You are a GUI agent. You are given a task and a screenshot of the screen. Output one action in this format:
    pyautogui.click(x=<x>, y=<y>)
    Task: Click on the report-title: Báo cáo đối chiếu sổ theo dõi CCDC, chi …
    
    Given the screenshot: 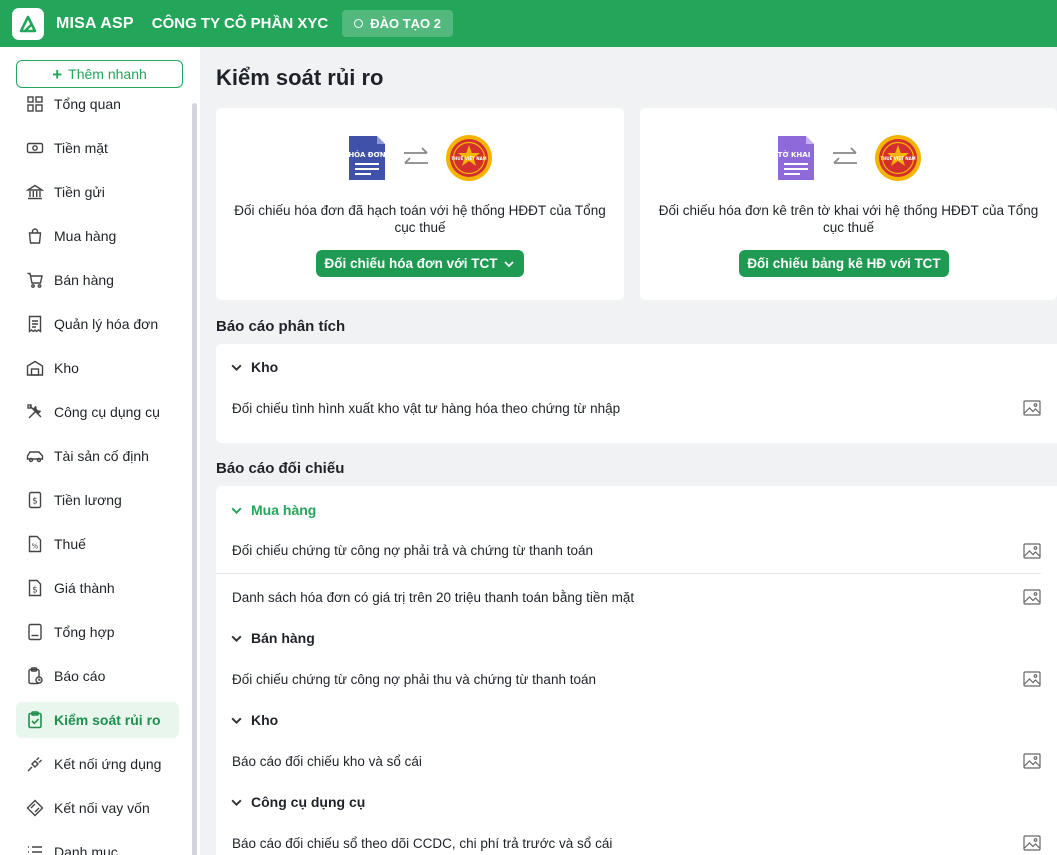 What is the action you would take?
    pyautogui.click(x=422, y=843)
    